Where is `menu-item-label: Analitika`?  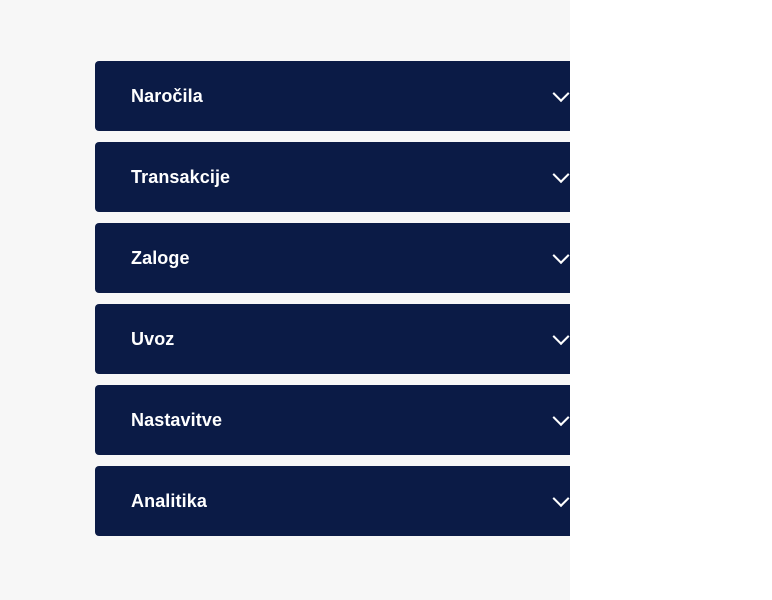
menu-item-label: Analitika is located at coordinates (169, 500).